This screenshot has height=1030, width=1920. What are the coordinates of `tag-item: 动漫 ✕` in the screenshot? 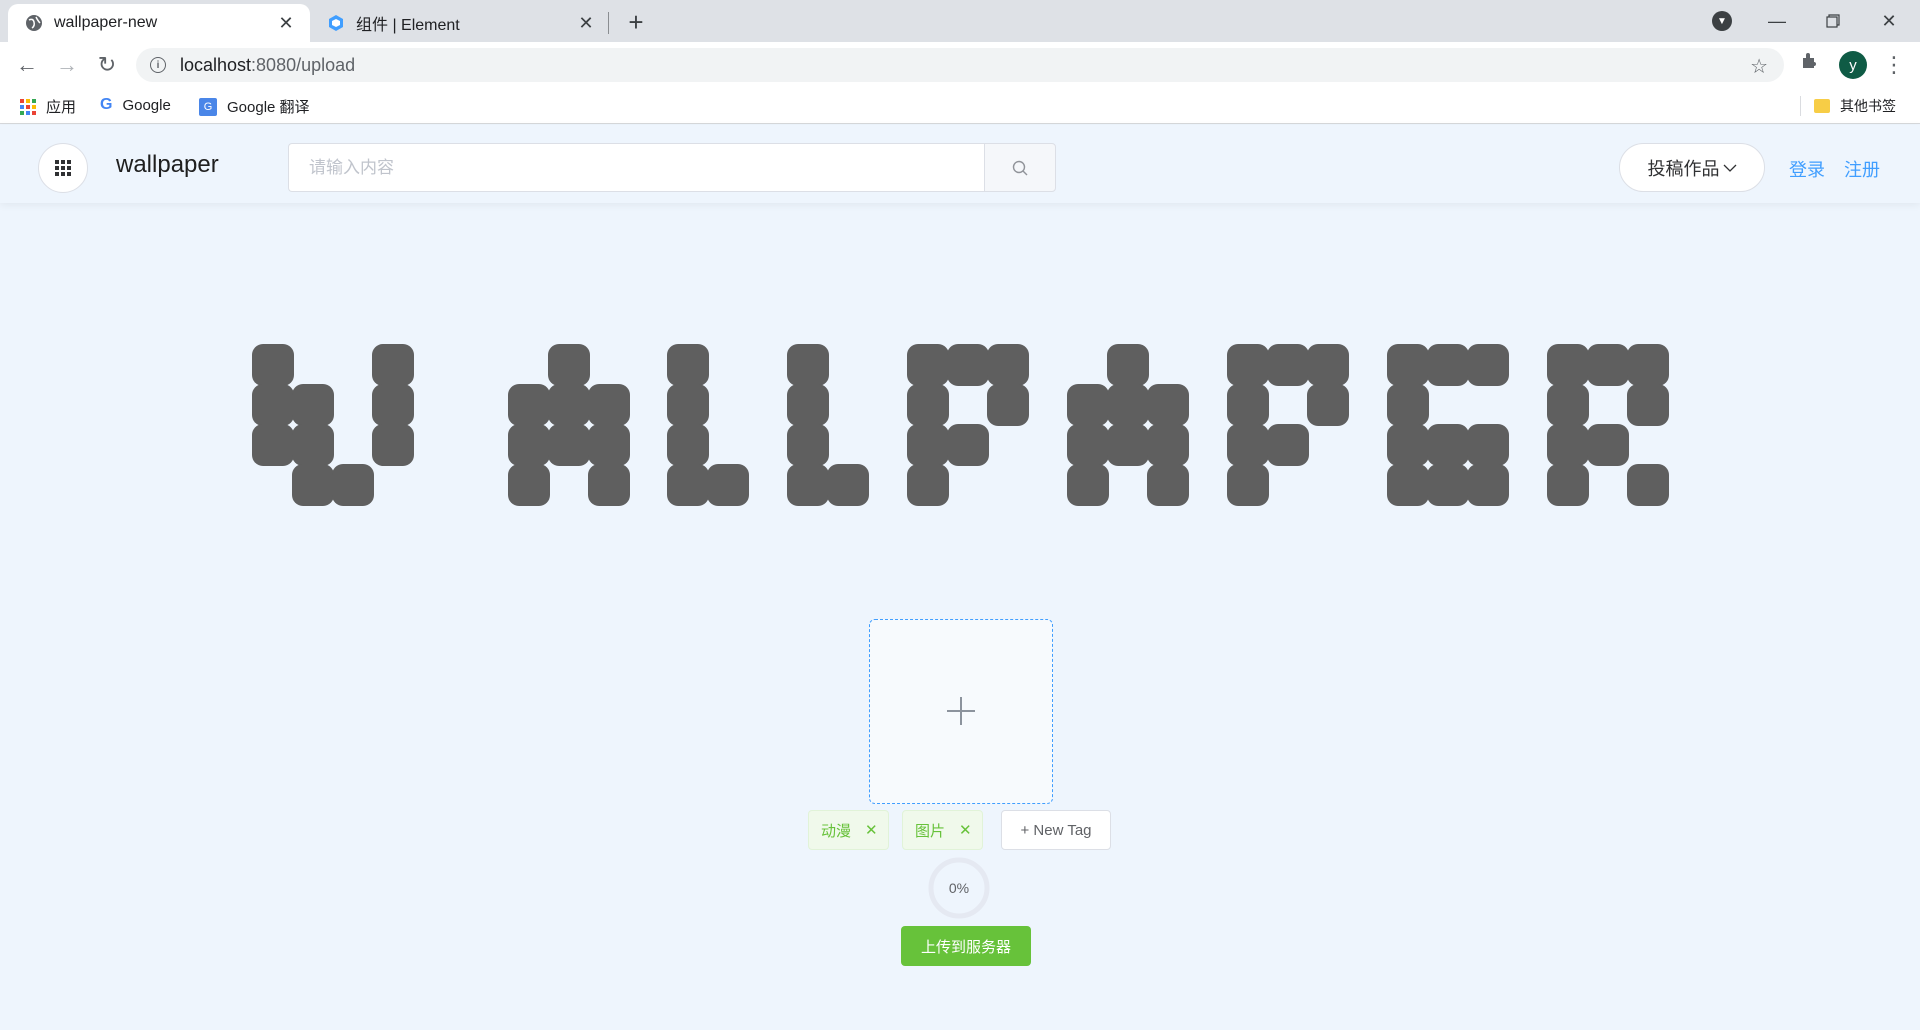 It's located at (848, 830).